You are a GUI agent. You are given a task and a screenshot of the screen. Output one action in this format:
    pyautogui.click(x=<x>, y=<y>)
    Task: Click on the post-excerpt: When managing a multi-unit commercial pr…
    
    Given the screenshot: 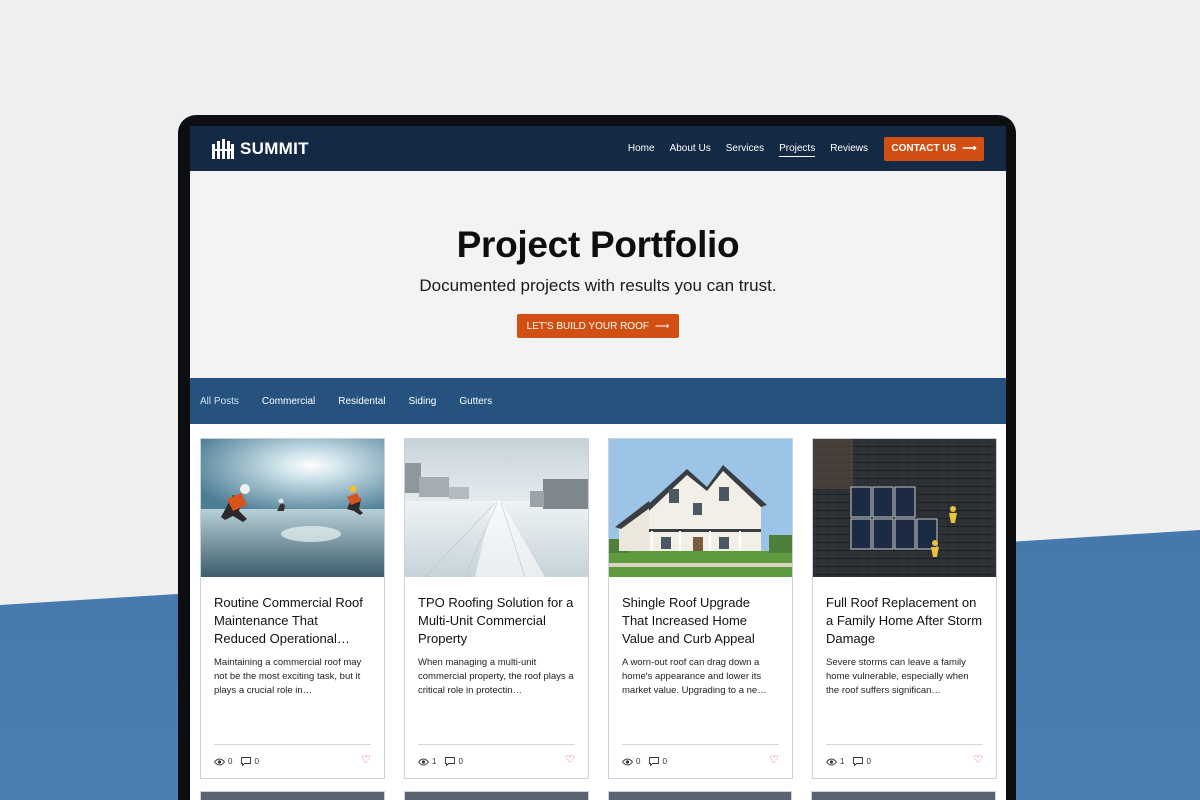 What is the action you would take?
    pyautogui.click(x=496, y=676)
    